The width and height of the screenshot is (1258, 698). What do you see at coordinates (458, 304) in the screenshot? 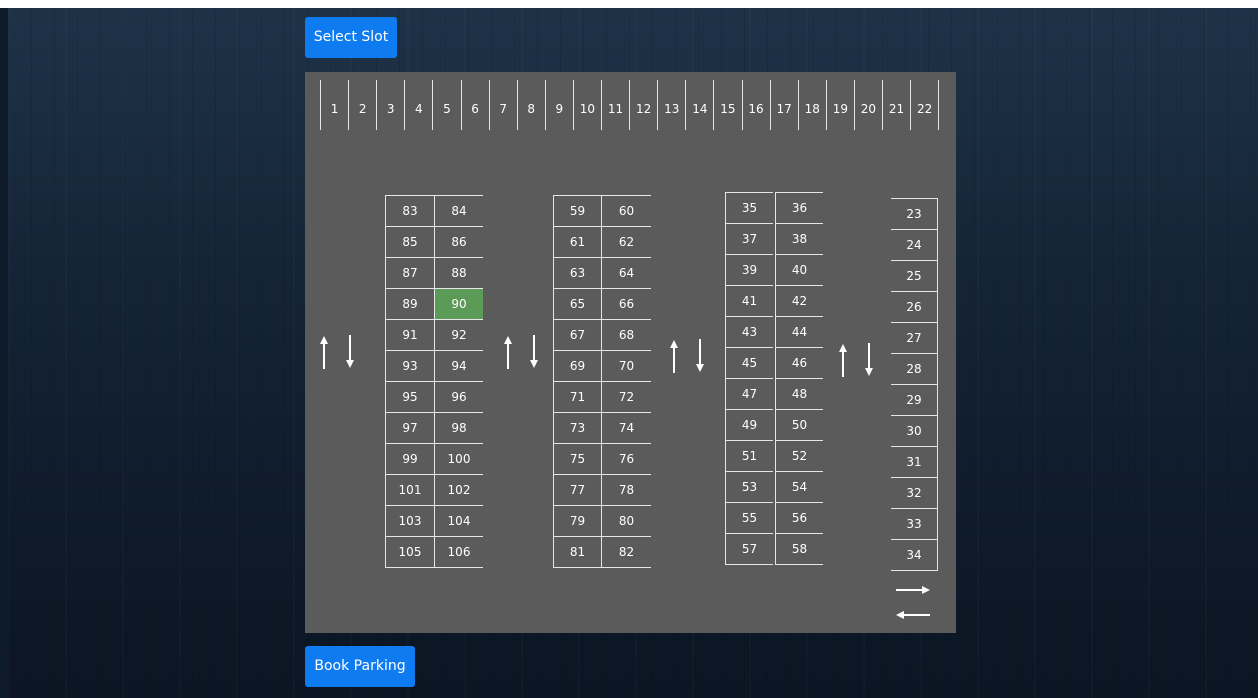
I see `parking-slot-selected: 90` at bounding box center [458, 304].